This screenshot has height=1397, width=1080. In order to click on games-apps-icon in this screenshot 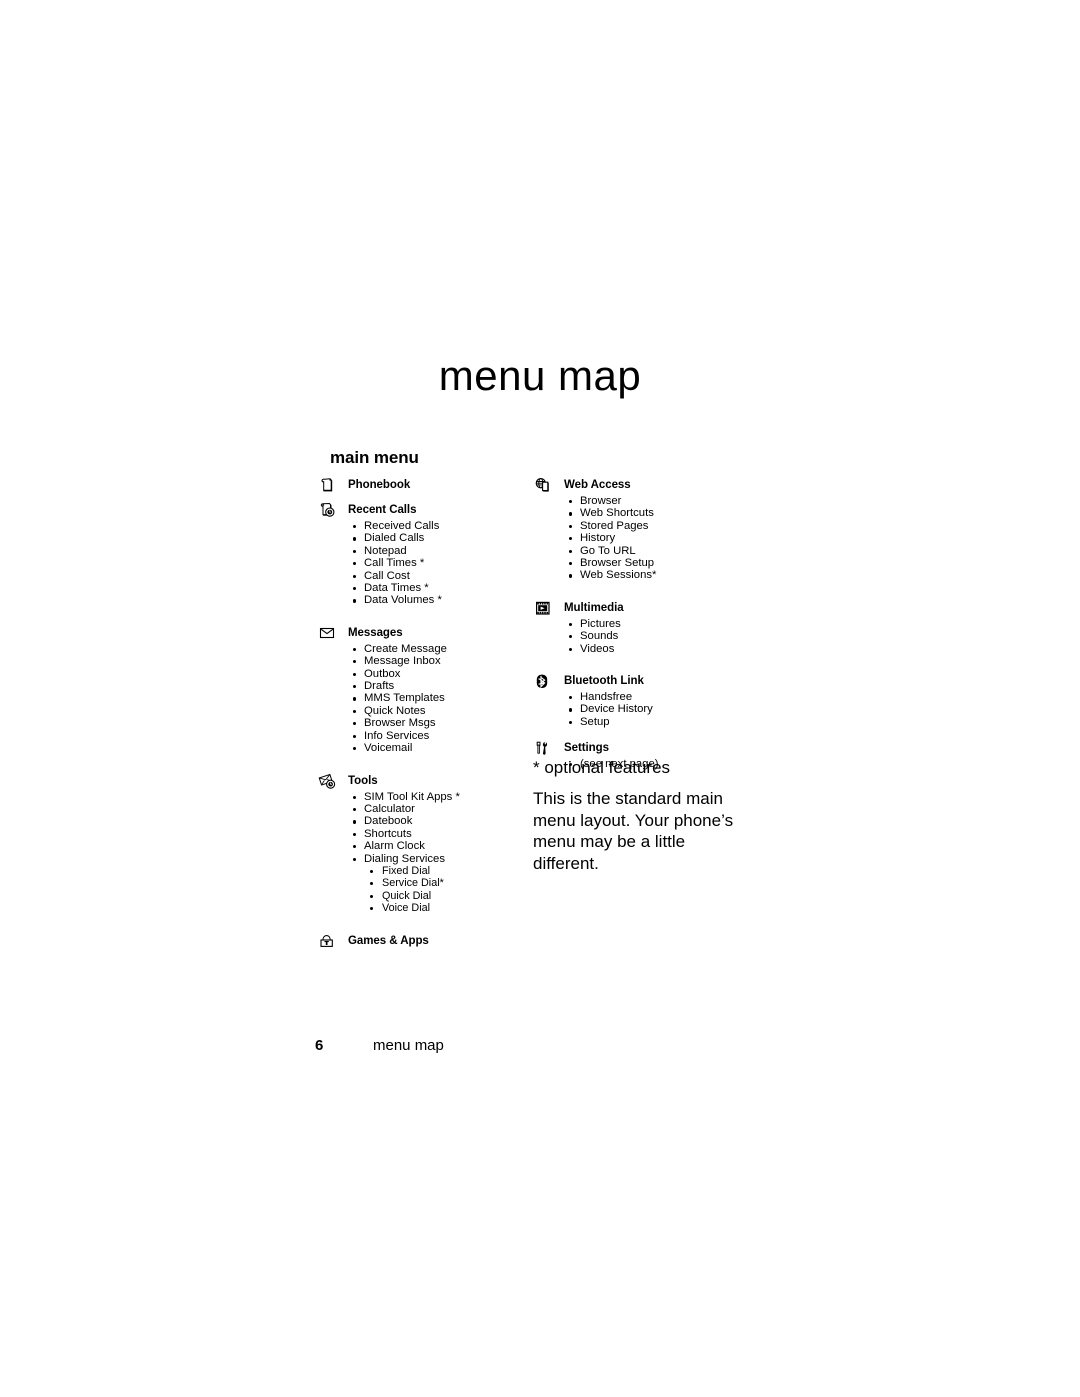, I will do `click(329, 941)`.